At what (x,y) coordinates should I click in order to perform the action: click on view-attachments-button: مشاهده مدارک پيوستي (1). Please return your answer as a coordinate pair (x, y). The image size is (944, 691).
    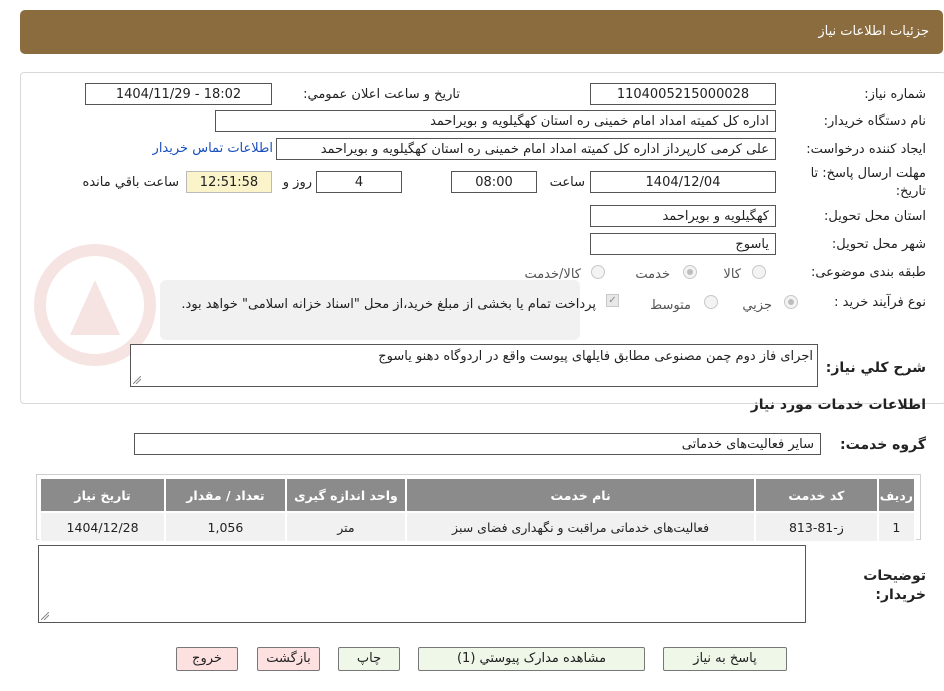
    Looking at the image, I should click on (531, 659).